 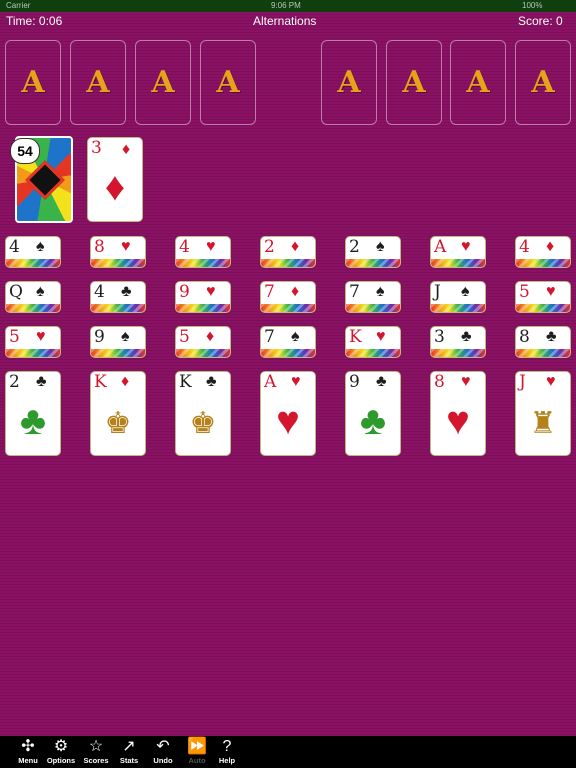 I want to click on tableau-card: 8 ♣, so click(x=543, y=342).